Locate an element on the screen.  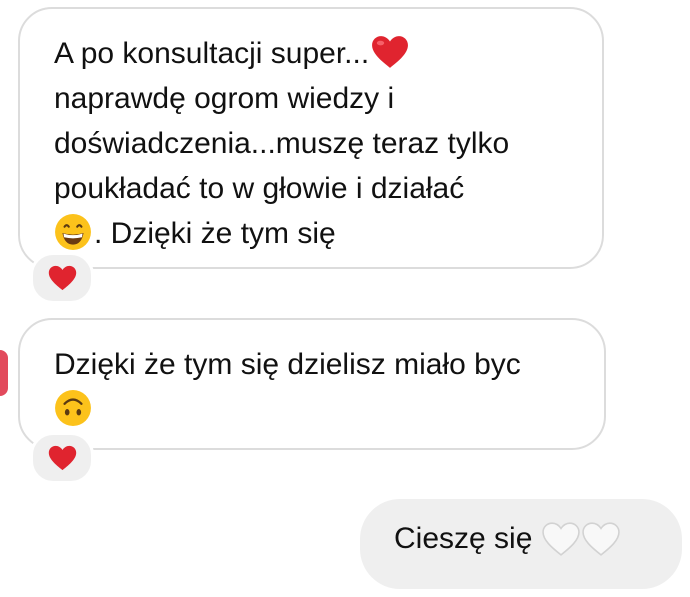
message-line: Cieszę się is located at coordinates (463, 538).